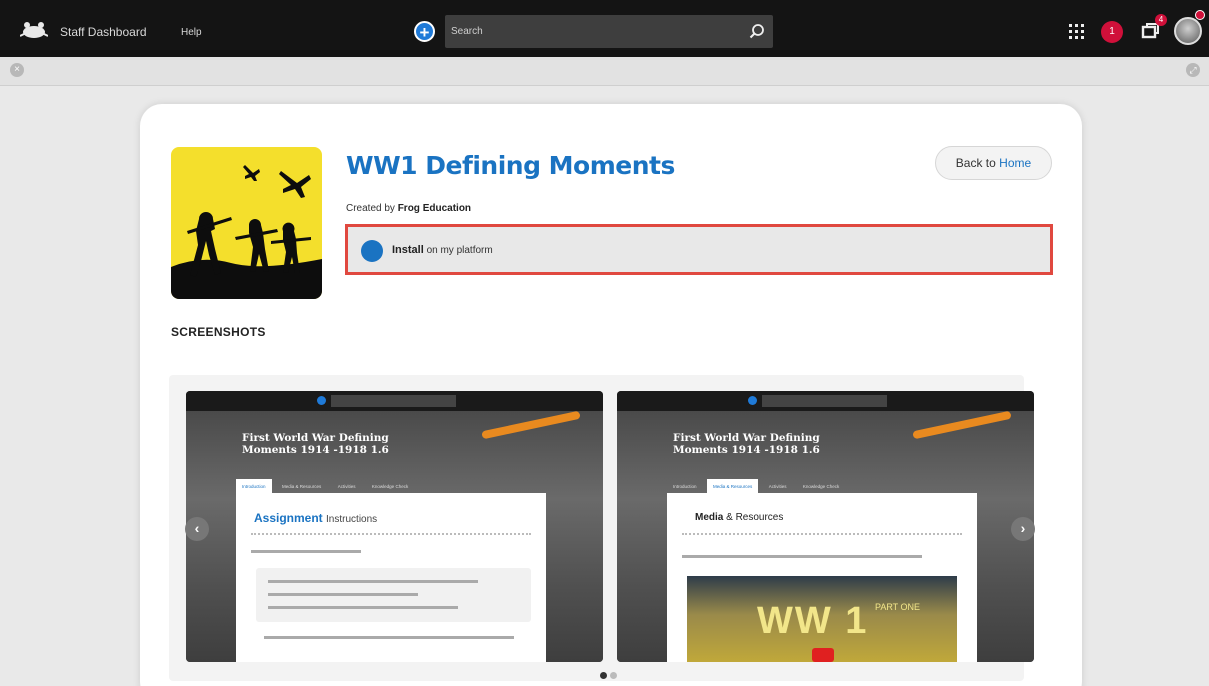 Image resolution: width=1209 pixels, height=686 pixels. What do you see at coordinates (288, 518) in the screenshot?
I see `screenshot-heading-bold: Assignment` at bounding box center [288, 518].